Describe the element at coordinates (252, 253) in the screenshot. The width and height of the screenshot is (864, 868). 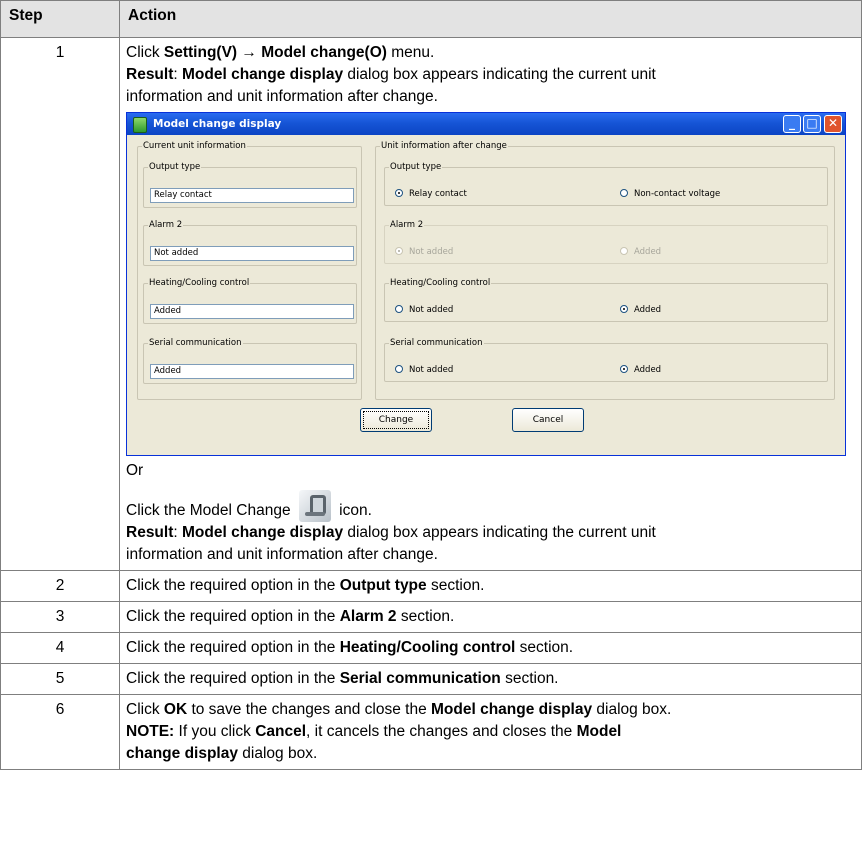
I see `current-alarm2-field: Not added` at that location.